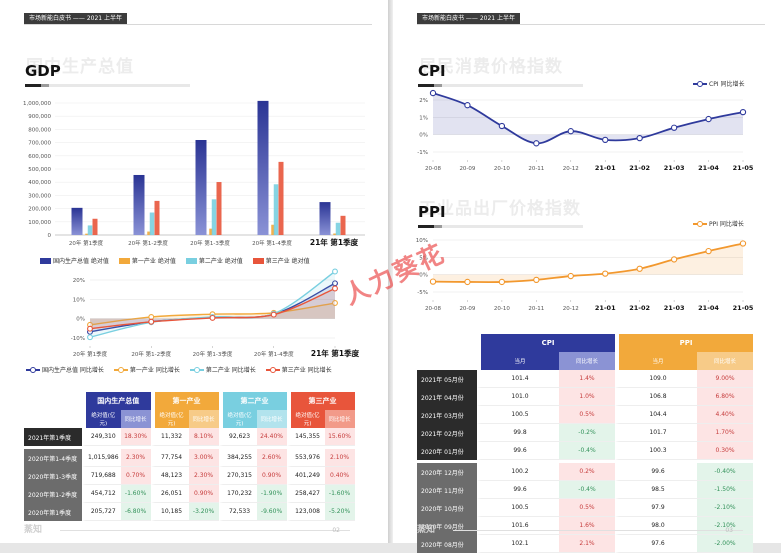  I want to click on y-tick-label: 20%, so click(79, 281).